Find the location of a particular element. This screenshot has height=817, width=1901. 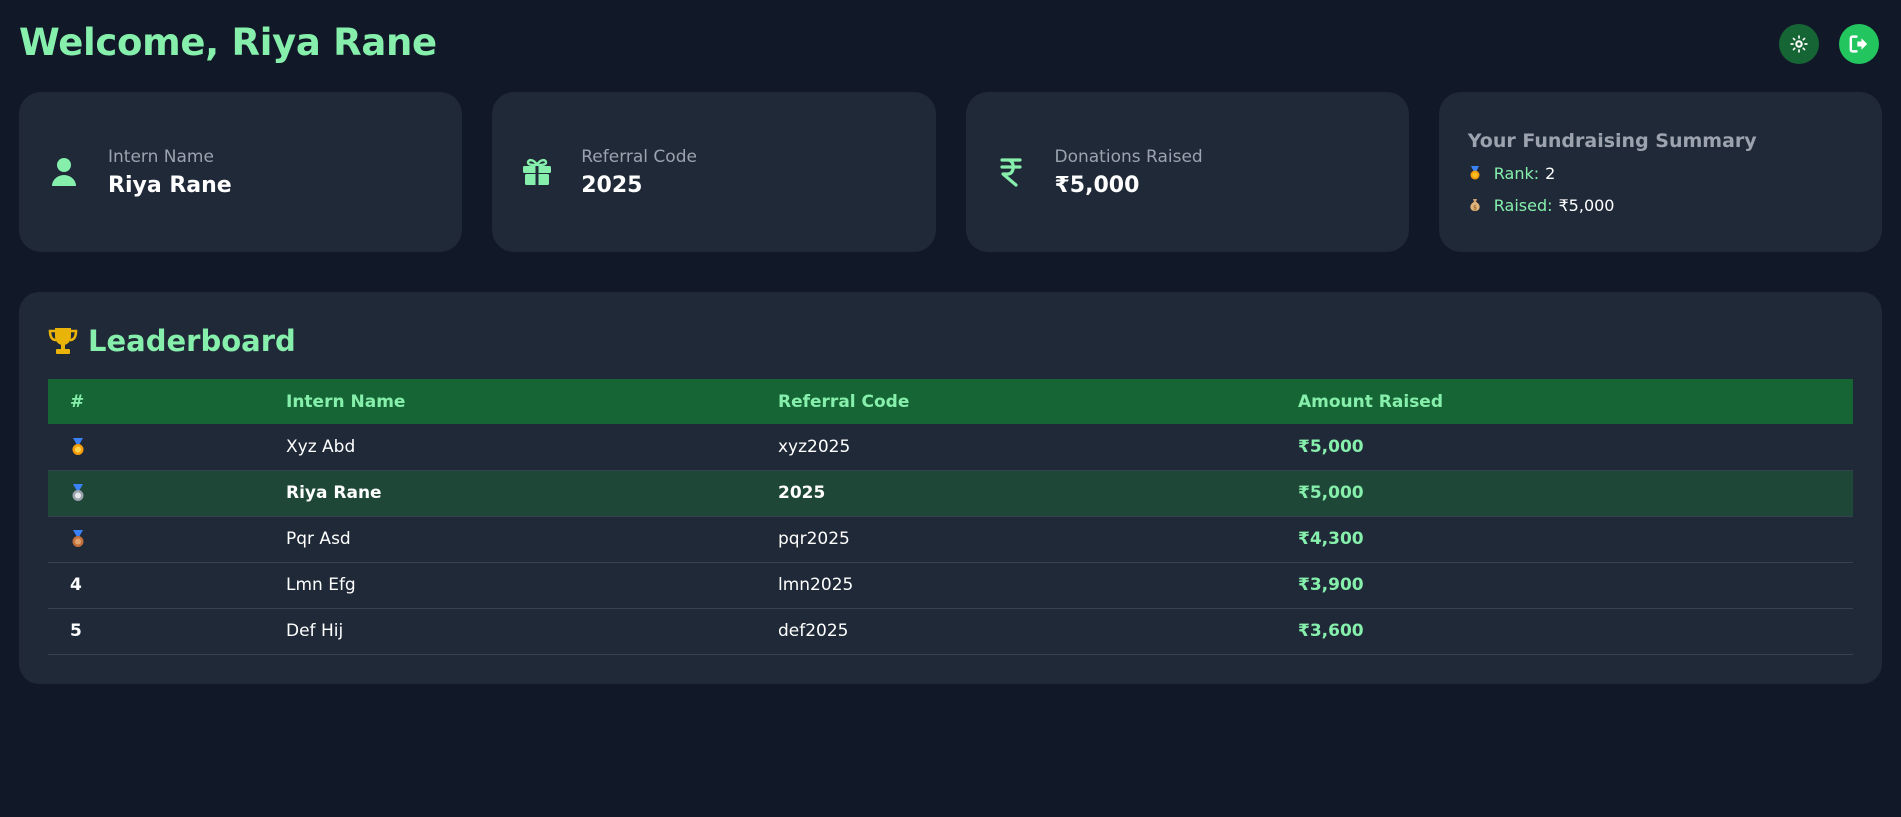

bronze-medal-icon is located at coordinates (78, 538).